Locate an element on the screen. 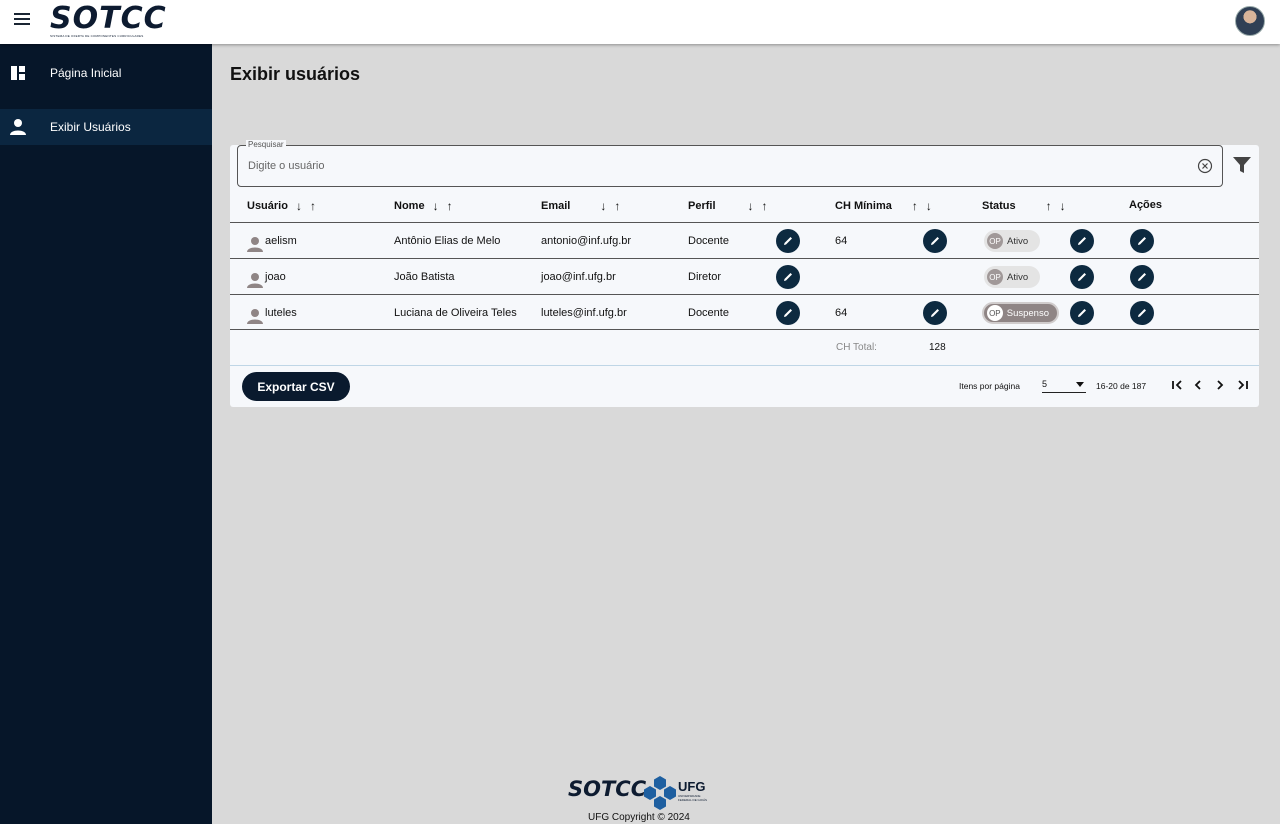 This screenshot has width=1280, height=824. footer-logo: SOTCC UFG UNIVERSIDADE FEDERAL DE GOIÁS is located at coordinates (640, 793).